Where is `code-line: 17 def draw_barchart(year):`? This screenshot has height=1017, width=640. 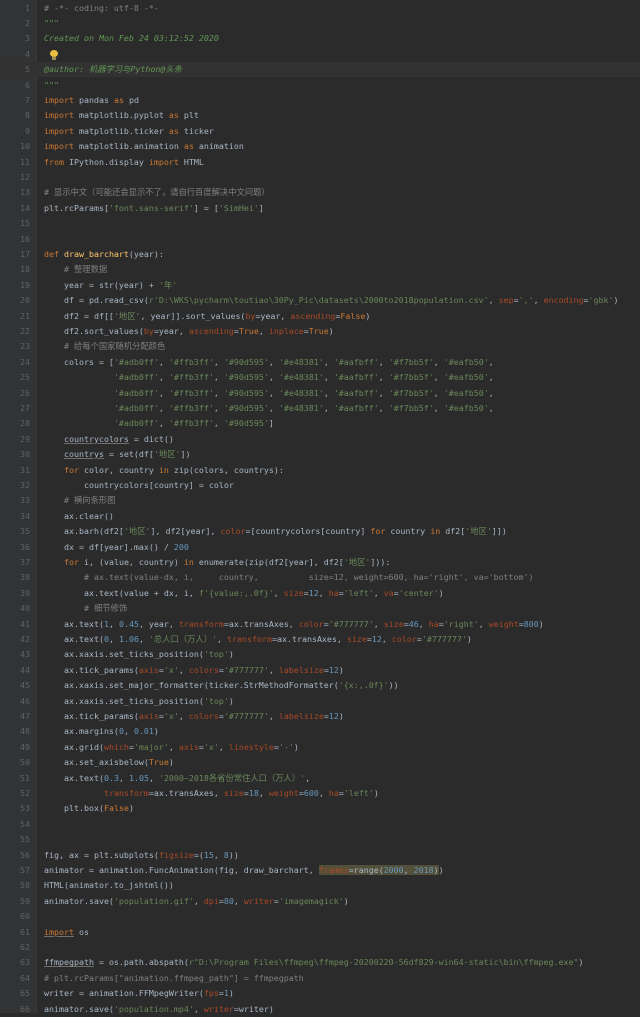 code-line: 17 def draw_barchart(year): is located at coordinates (320, 254).